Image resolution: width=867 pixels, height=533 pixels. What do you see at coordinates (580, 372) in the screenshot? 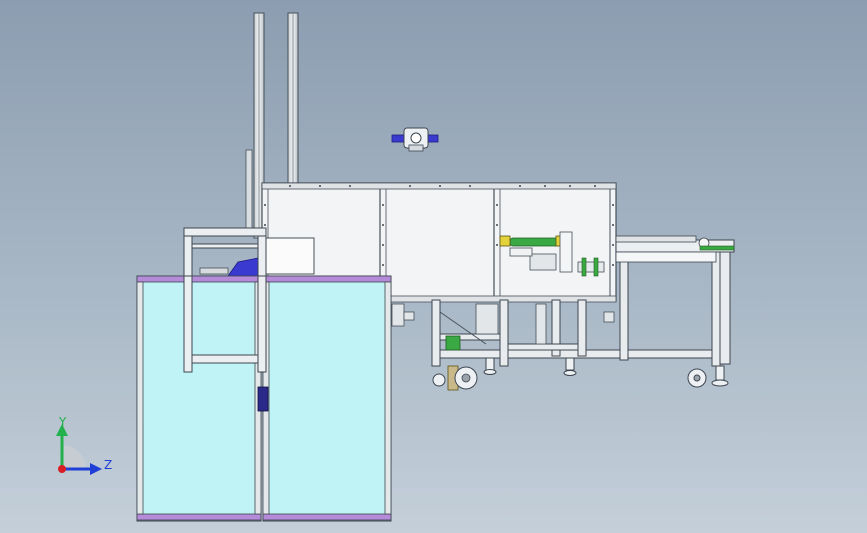
I see `caster-wheels` at bounding box center [580, 372].